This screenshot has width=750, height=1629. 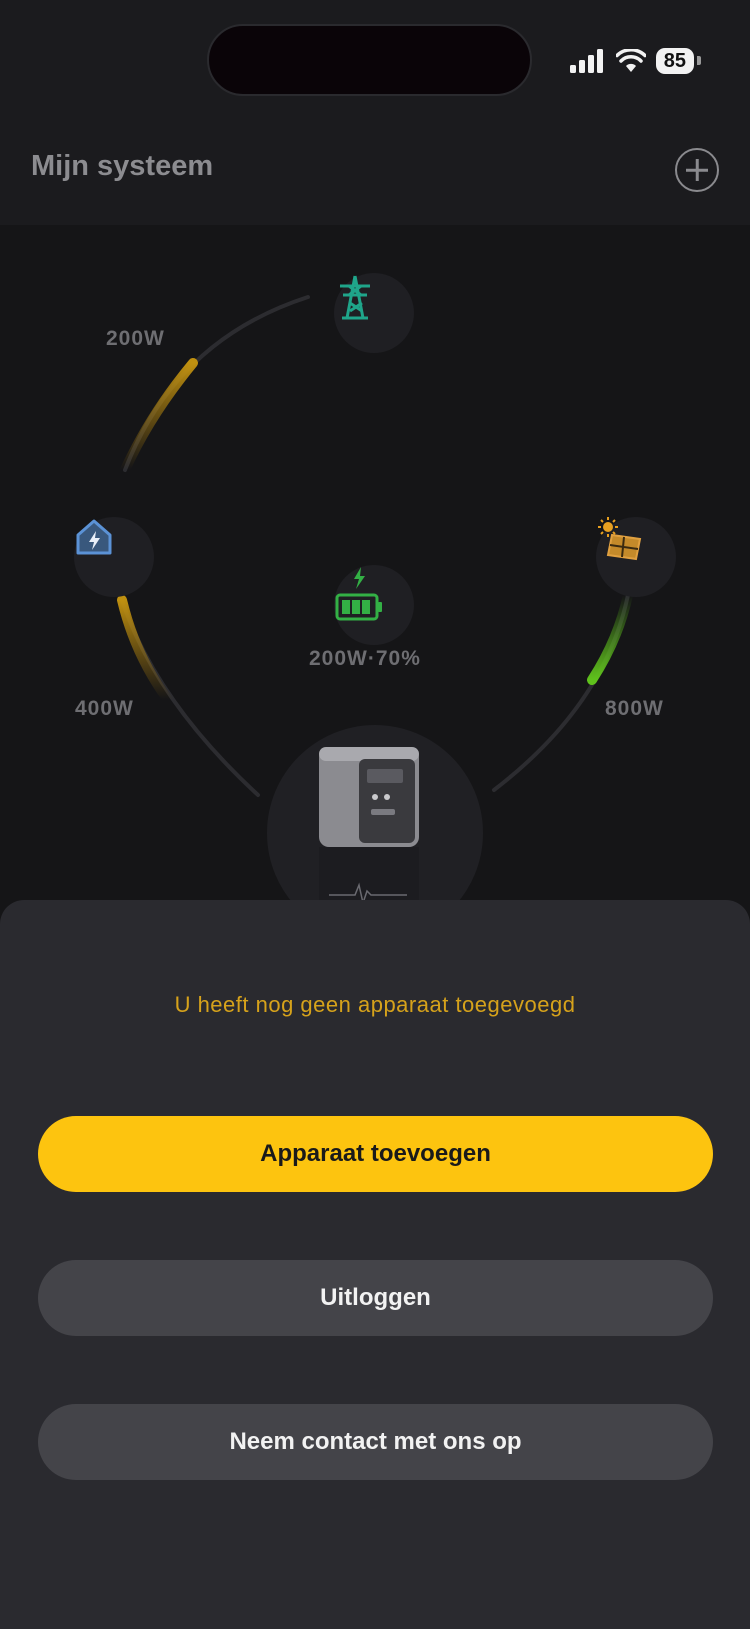 What do you see at coordinates (190, 697) in the screenshot?
I see `home-flow-track` at bounding box center [190, 697].